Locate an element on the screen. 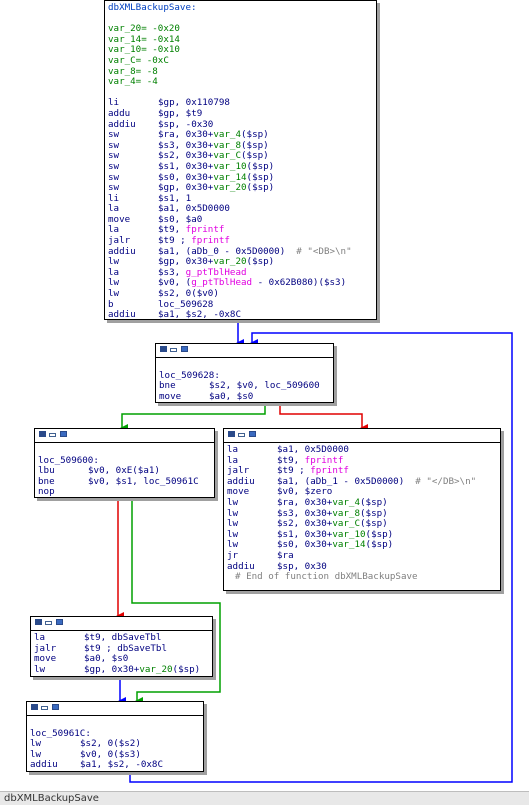 This screenshot has width=529, height=806. operands: $v0, (g_ptTblHead - 0x62B080)($s3) is located at coordinates (252, 283).